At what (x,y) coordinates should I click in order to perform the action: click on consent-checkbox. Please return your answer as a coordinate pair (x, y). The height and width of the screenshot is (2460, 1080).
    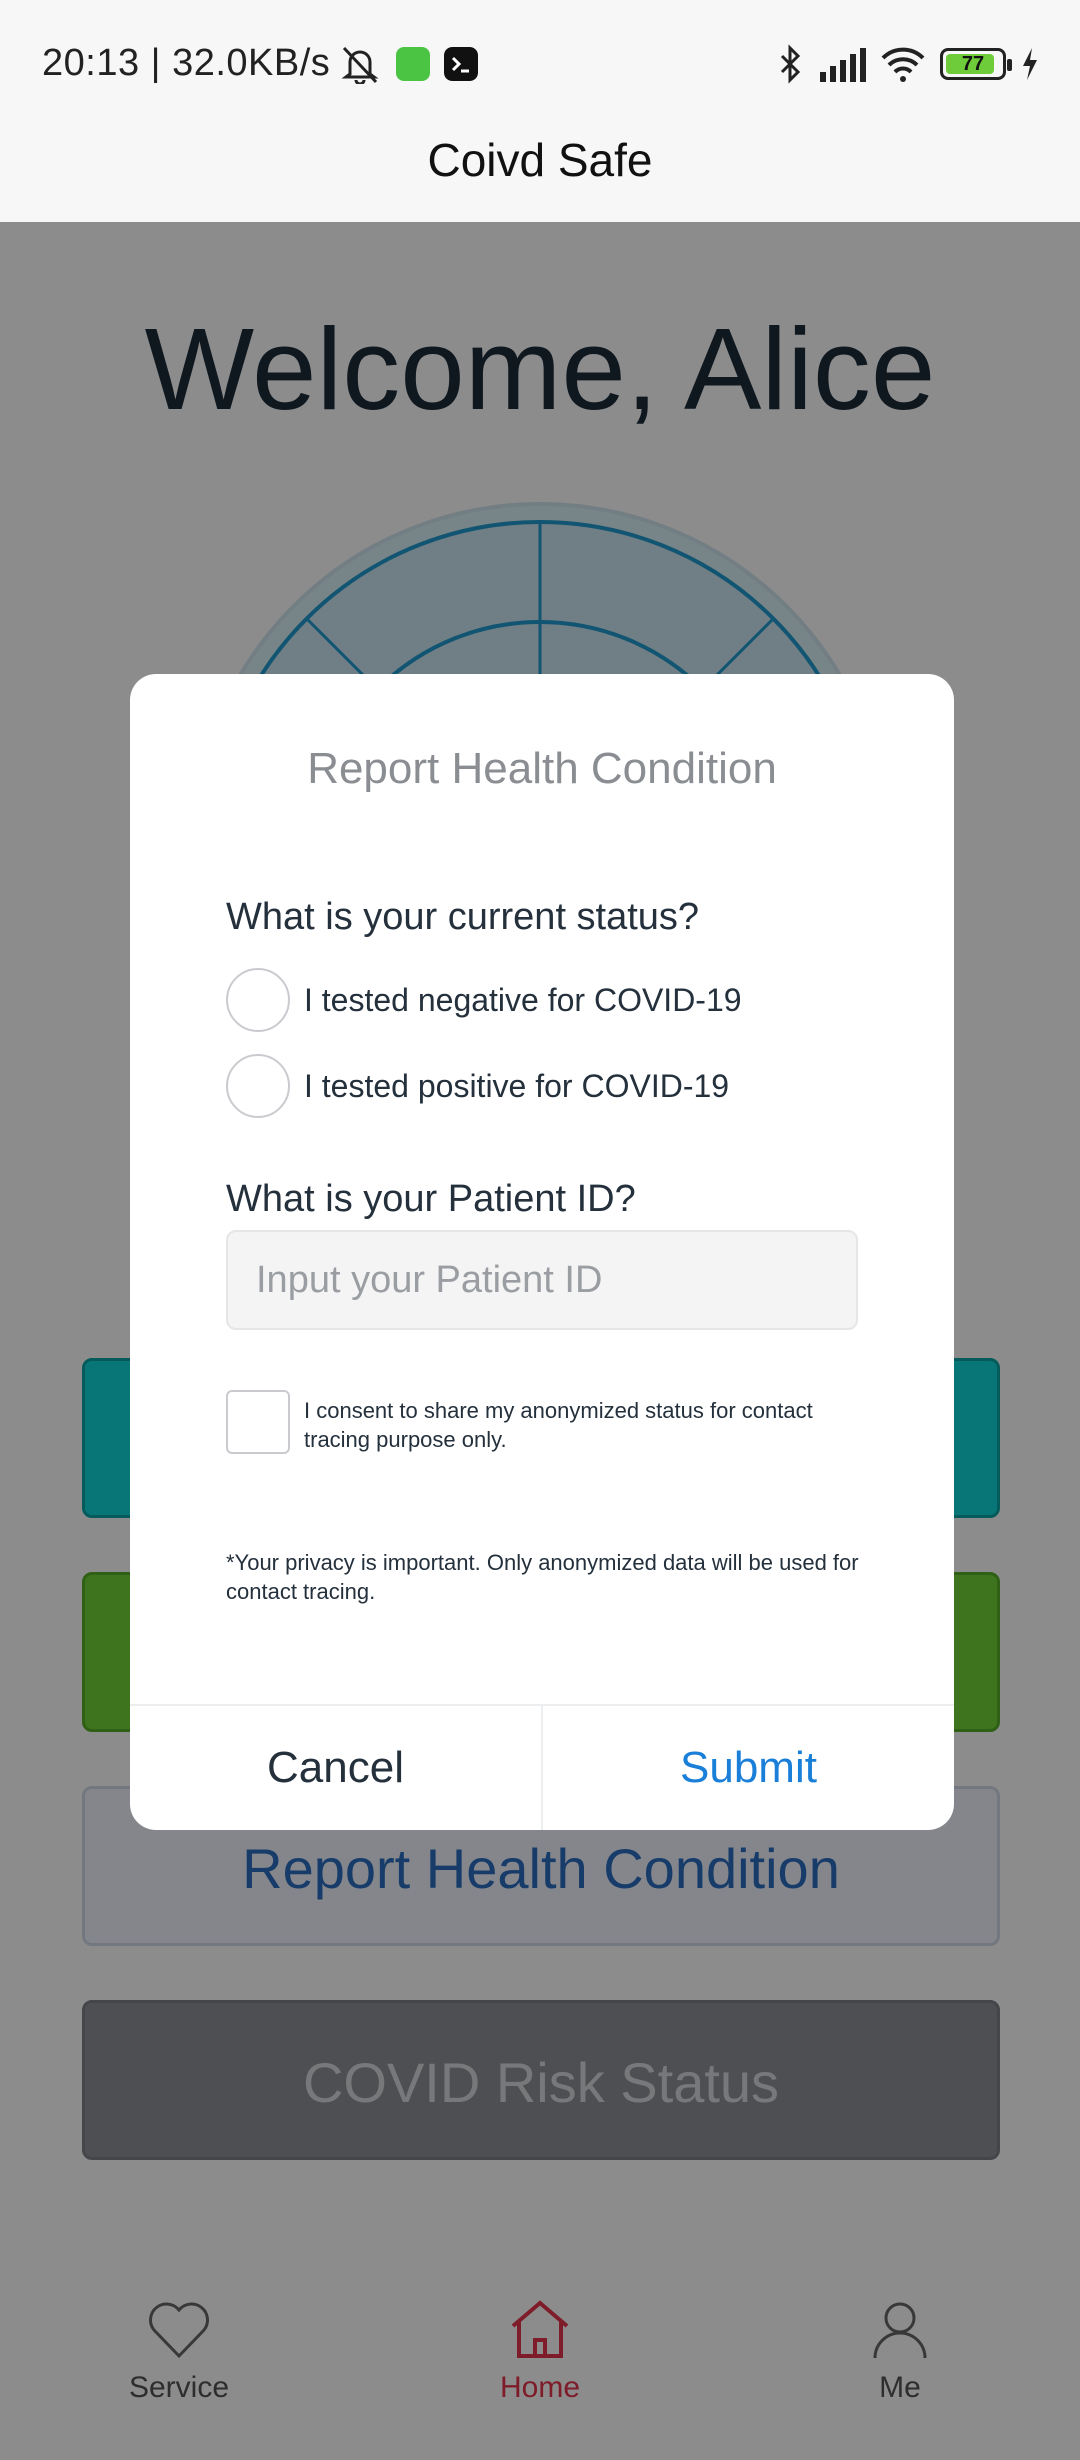
    Looking at the image, I should click on (258, 1422).